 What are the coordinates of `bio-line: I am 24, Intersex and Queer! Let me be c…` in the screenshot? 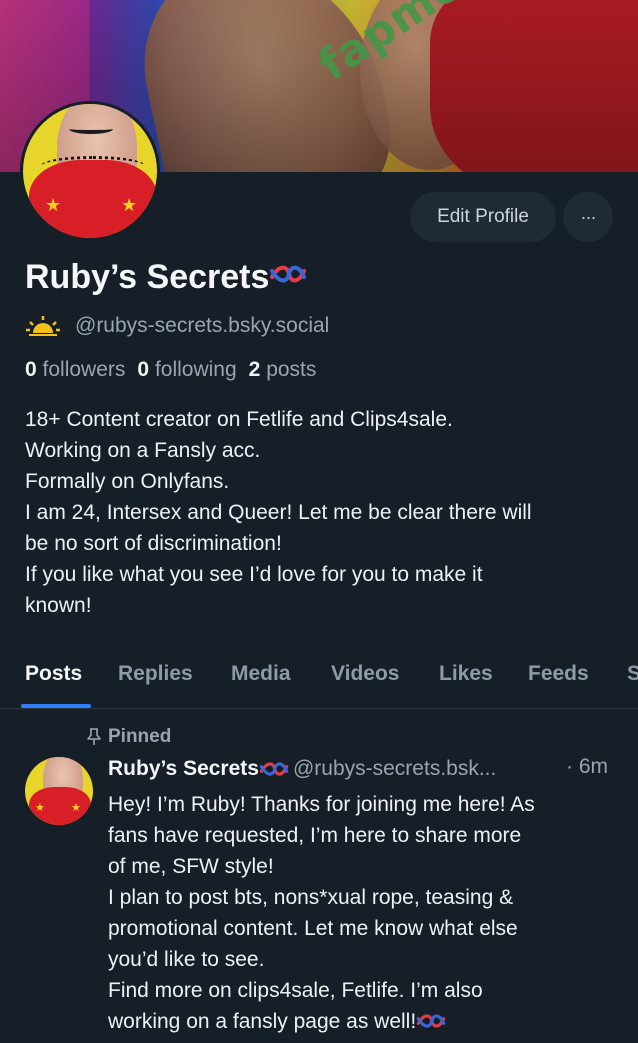 It's located at (278, 512).